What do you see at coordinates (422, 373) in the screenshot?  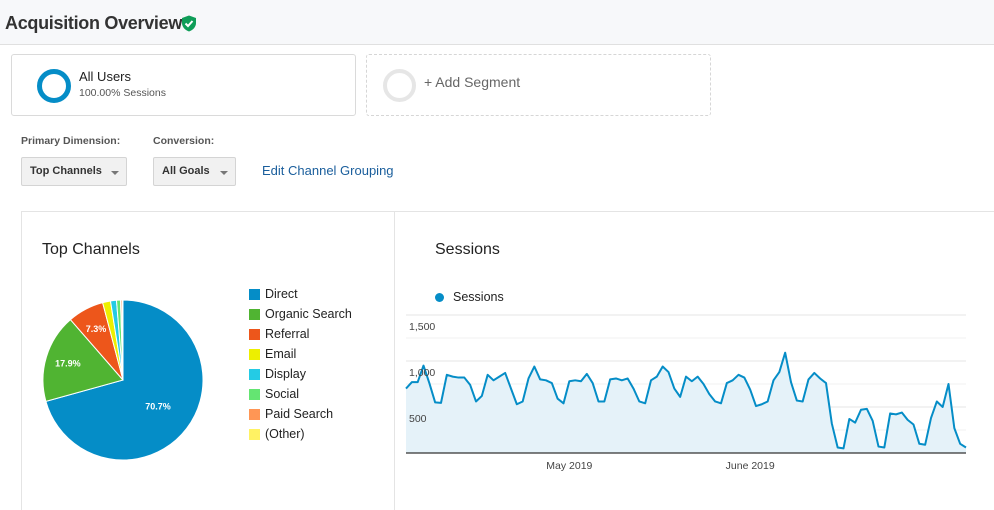 I see `y-tick-label: 1,000` at bounding box center [422, 373].